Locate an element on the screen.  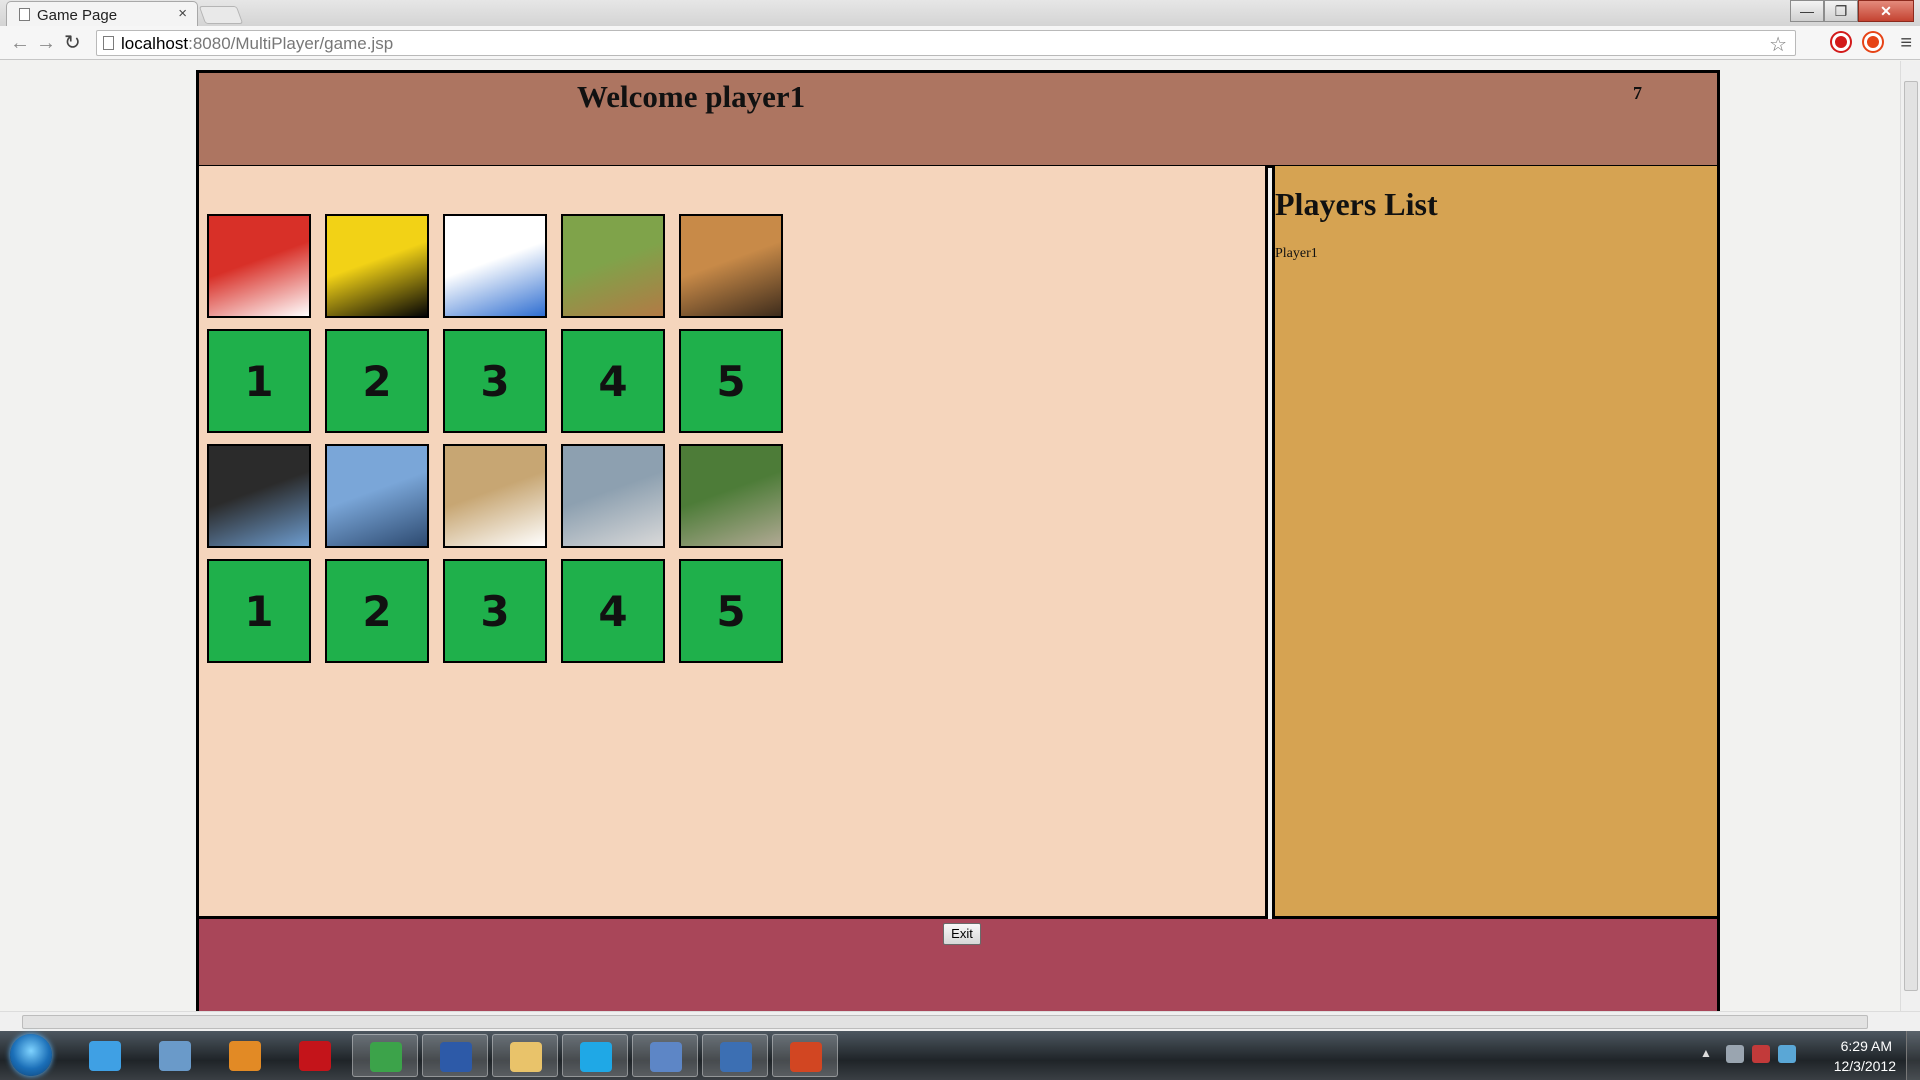
tab-game-page: Game Page × is located at coordinates (102, 13).